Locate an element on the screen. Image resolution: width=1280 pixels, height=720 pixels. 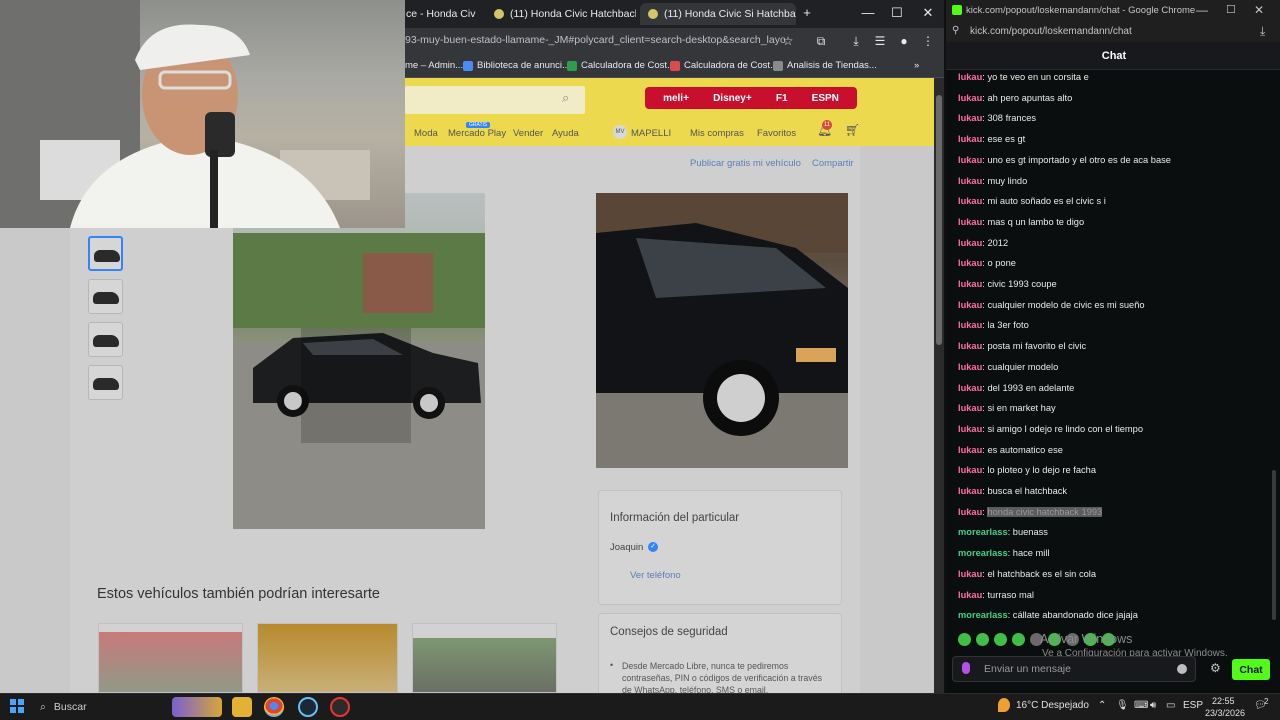
chat-minimize-icon: — is located at coordinates (1202, 10).